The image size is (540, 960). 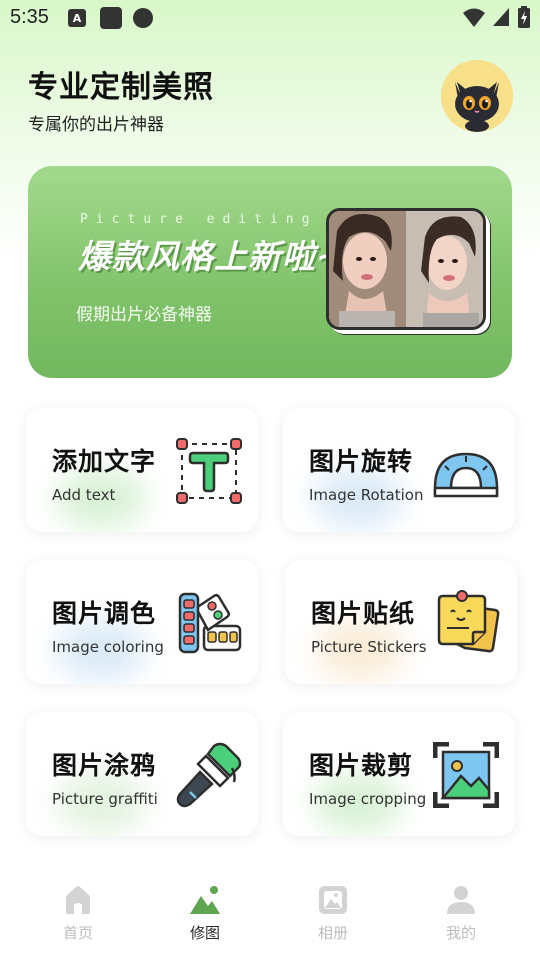 I want to click on battery-icon, so click(x=524, y=17).